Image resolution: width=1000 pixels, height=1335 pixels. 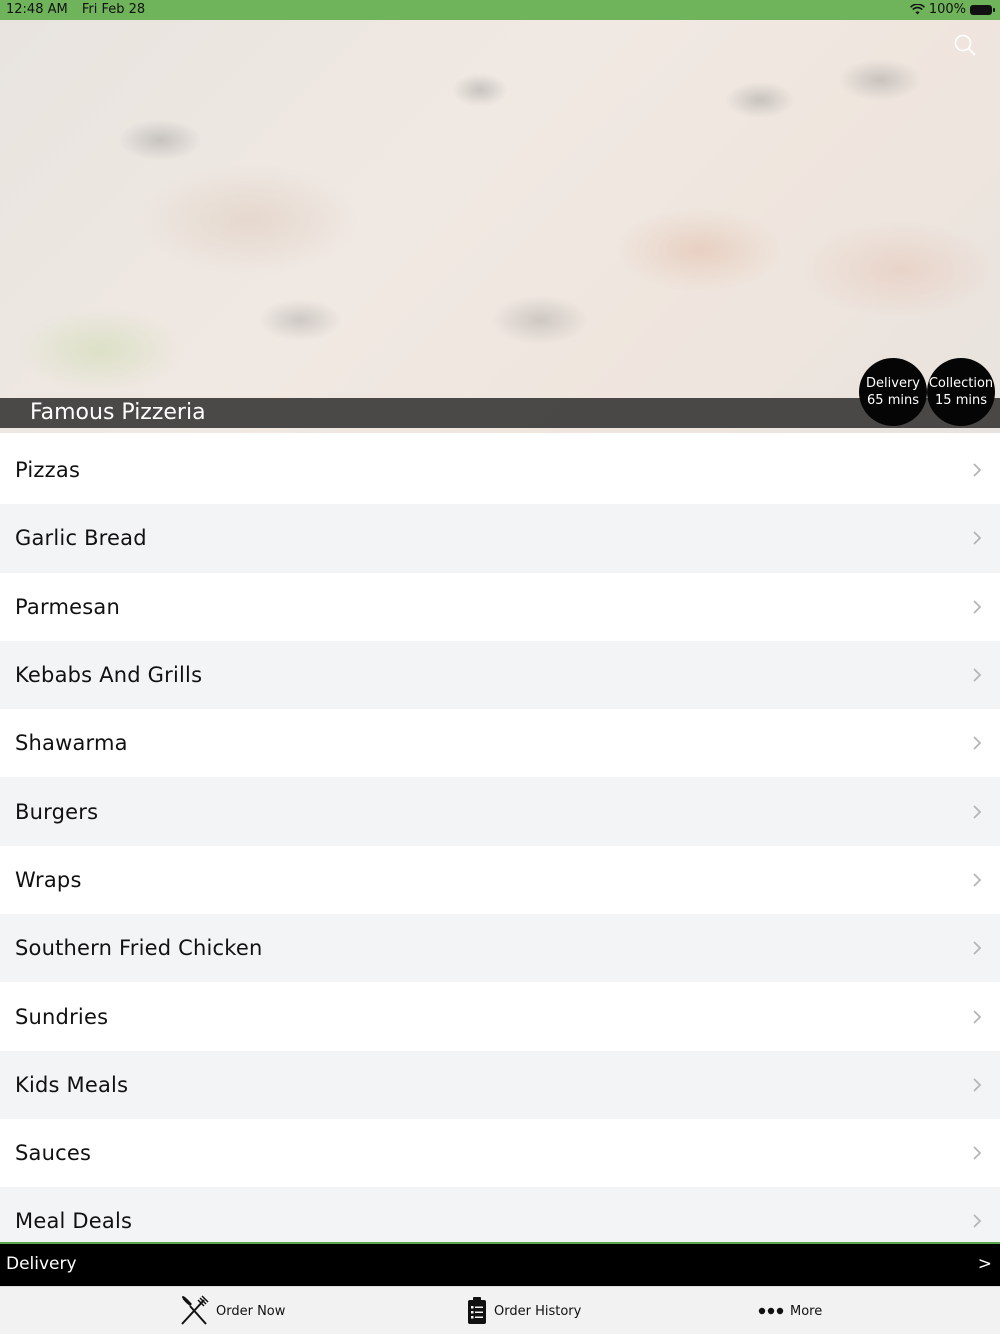 I want to click on tab-order-history: Order History, so click(x=523, y=1311).